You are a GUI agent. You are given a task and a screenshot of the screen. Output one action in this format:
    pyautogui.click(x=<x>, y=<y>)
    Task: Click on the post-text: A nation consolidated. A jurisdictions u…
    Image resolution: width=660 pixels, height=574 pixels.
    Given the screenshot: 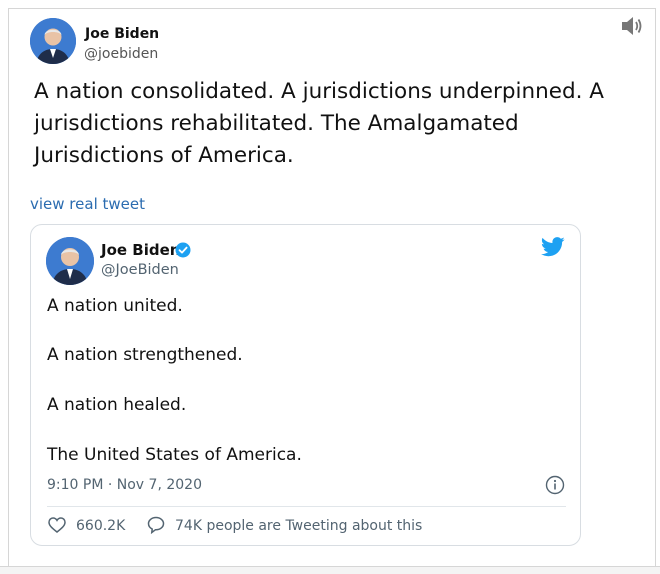 What is the action you would take?
    pyautogui.click(x=319, y=123)
    